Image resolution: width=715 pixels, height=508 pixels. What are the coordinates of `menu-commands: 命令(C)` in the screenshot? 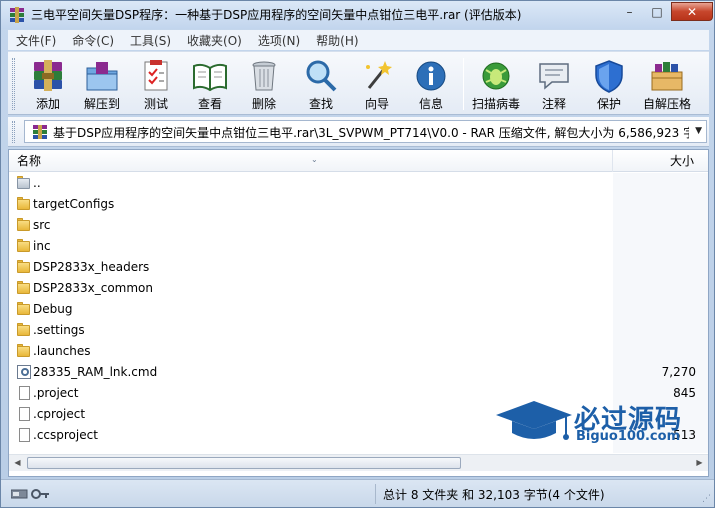 It's located at (93, 40).